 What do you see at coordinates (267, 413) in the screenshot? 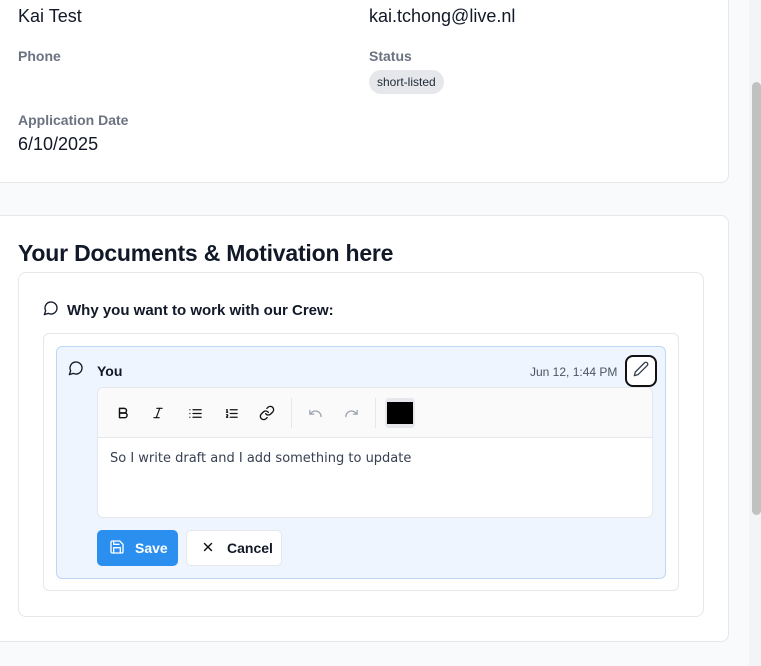
I see `link-icon` at bounding box center [267, 413].